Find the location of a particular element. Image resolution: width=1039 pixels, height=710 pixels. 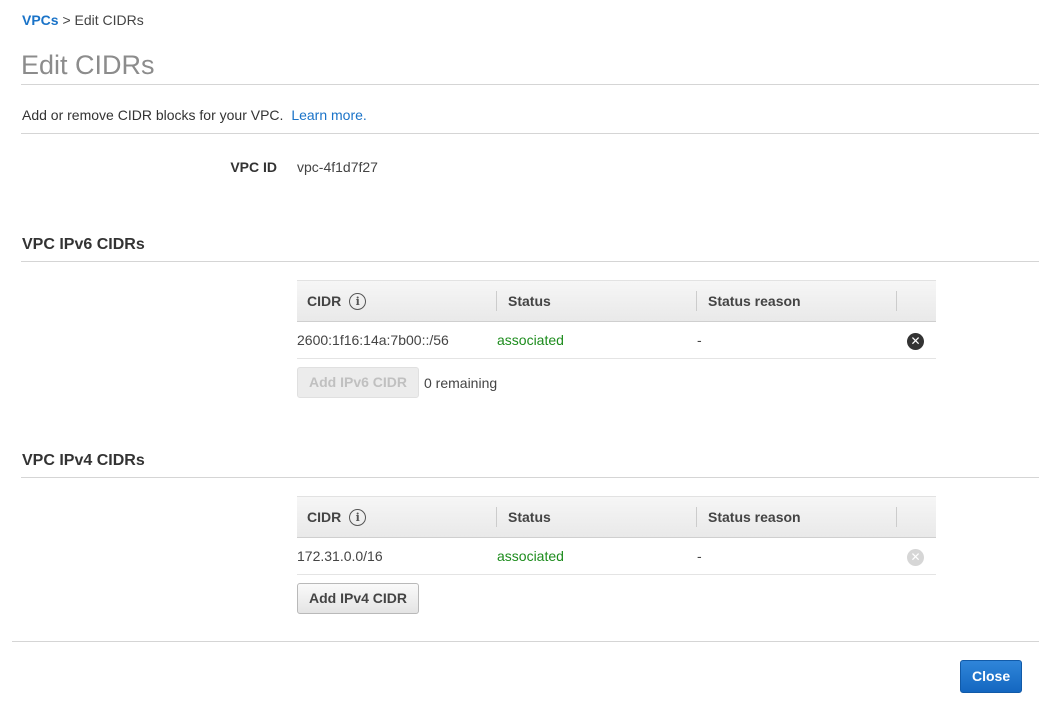

add-ipv4-cidr-button: Add IPv4 CIDR is located at coordinates (358, 598).